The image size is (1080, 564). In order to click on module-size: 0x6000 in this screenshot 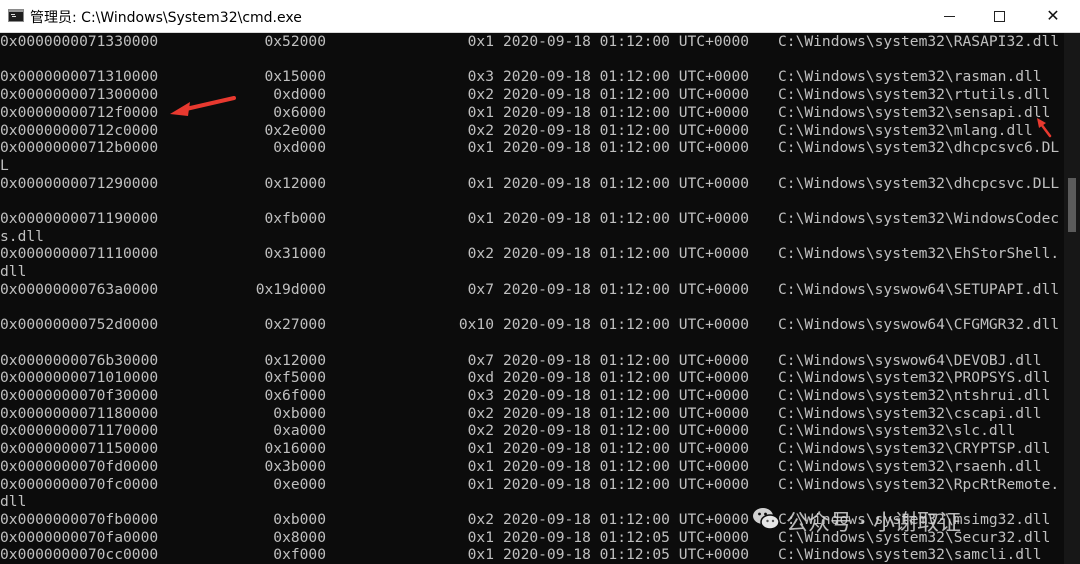, I will do `click(299, 112)`.